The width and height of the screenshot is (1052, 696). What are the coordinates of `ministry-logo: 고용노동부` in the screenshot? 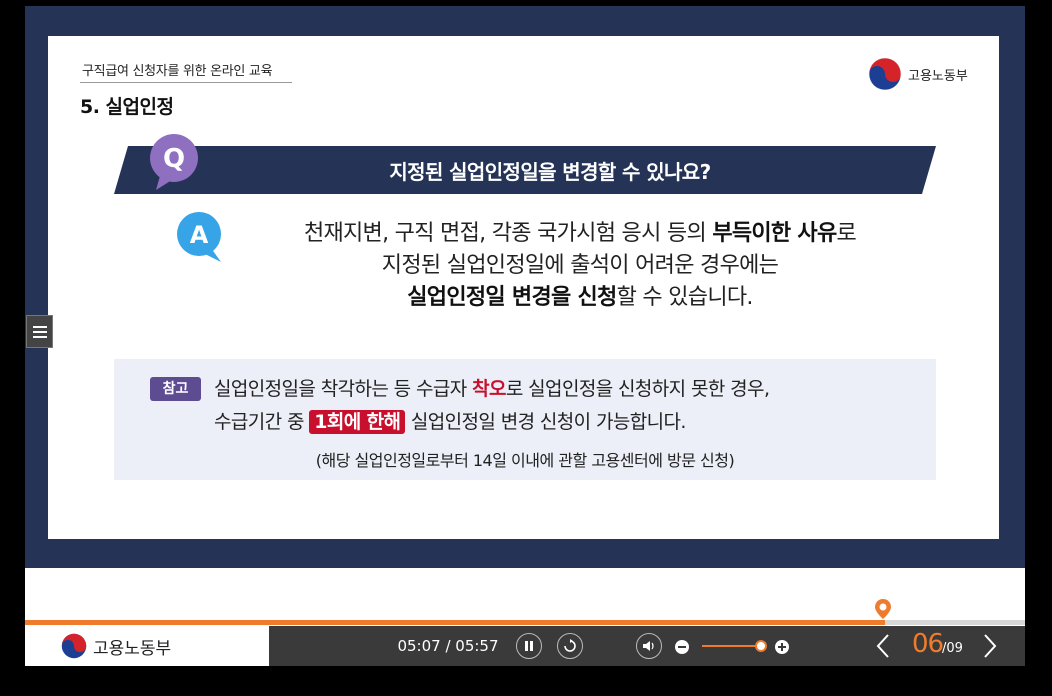 It's located at (918, 74).